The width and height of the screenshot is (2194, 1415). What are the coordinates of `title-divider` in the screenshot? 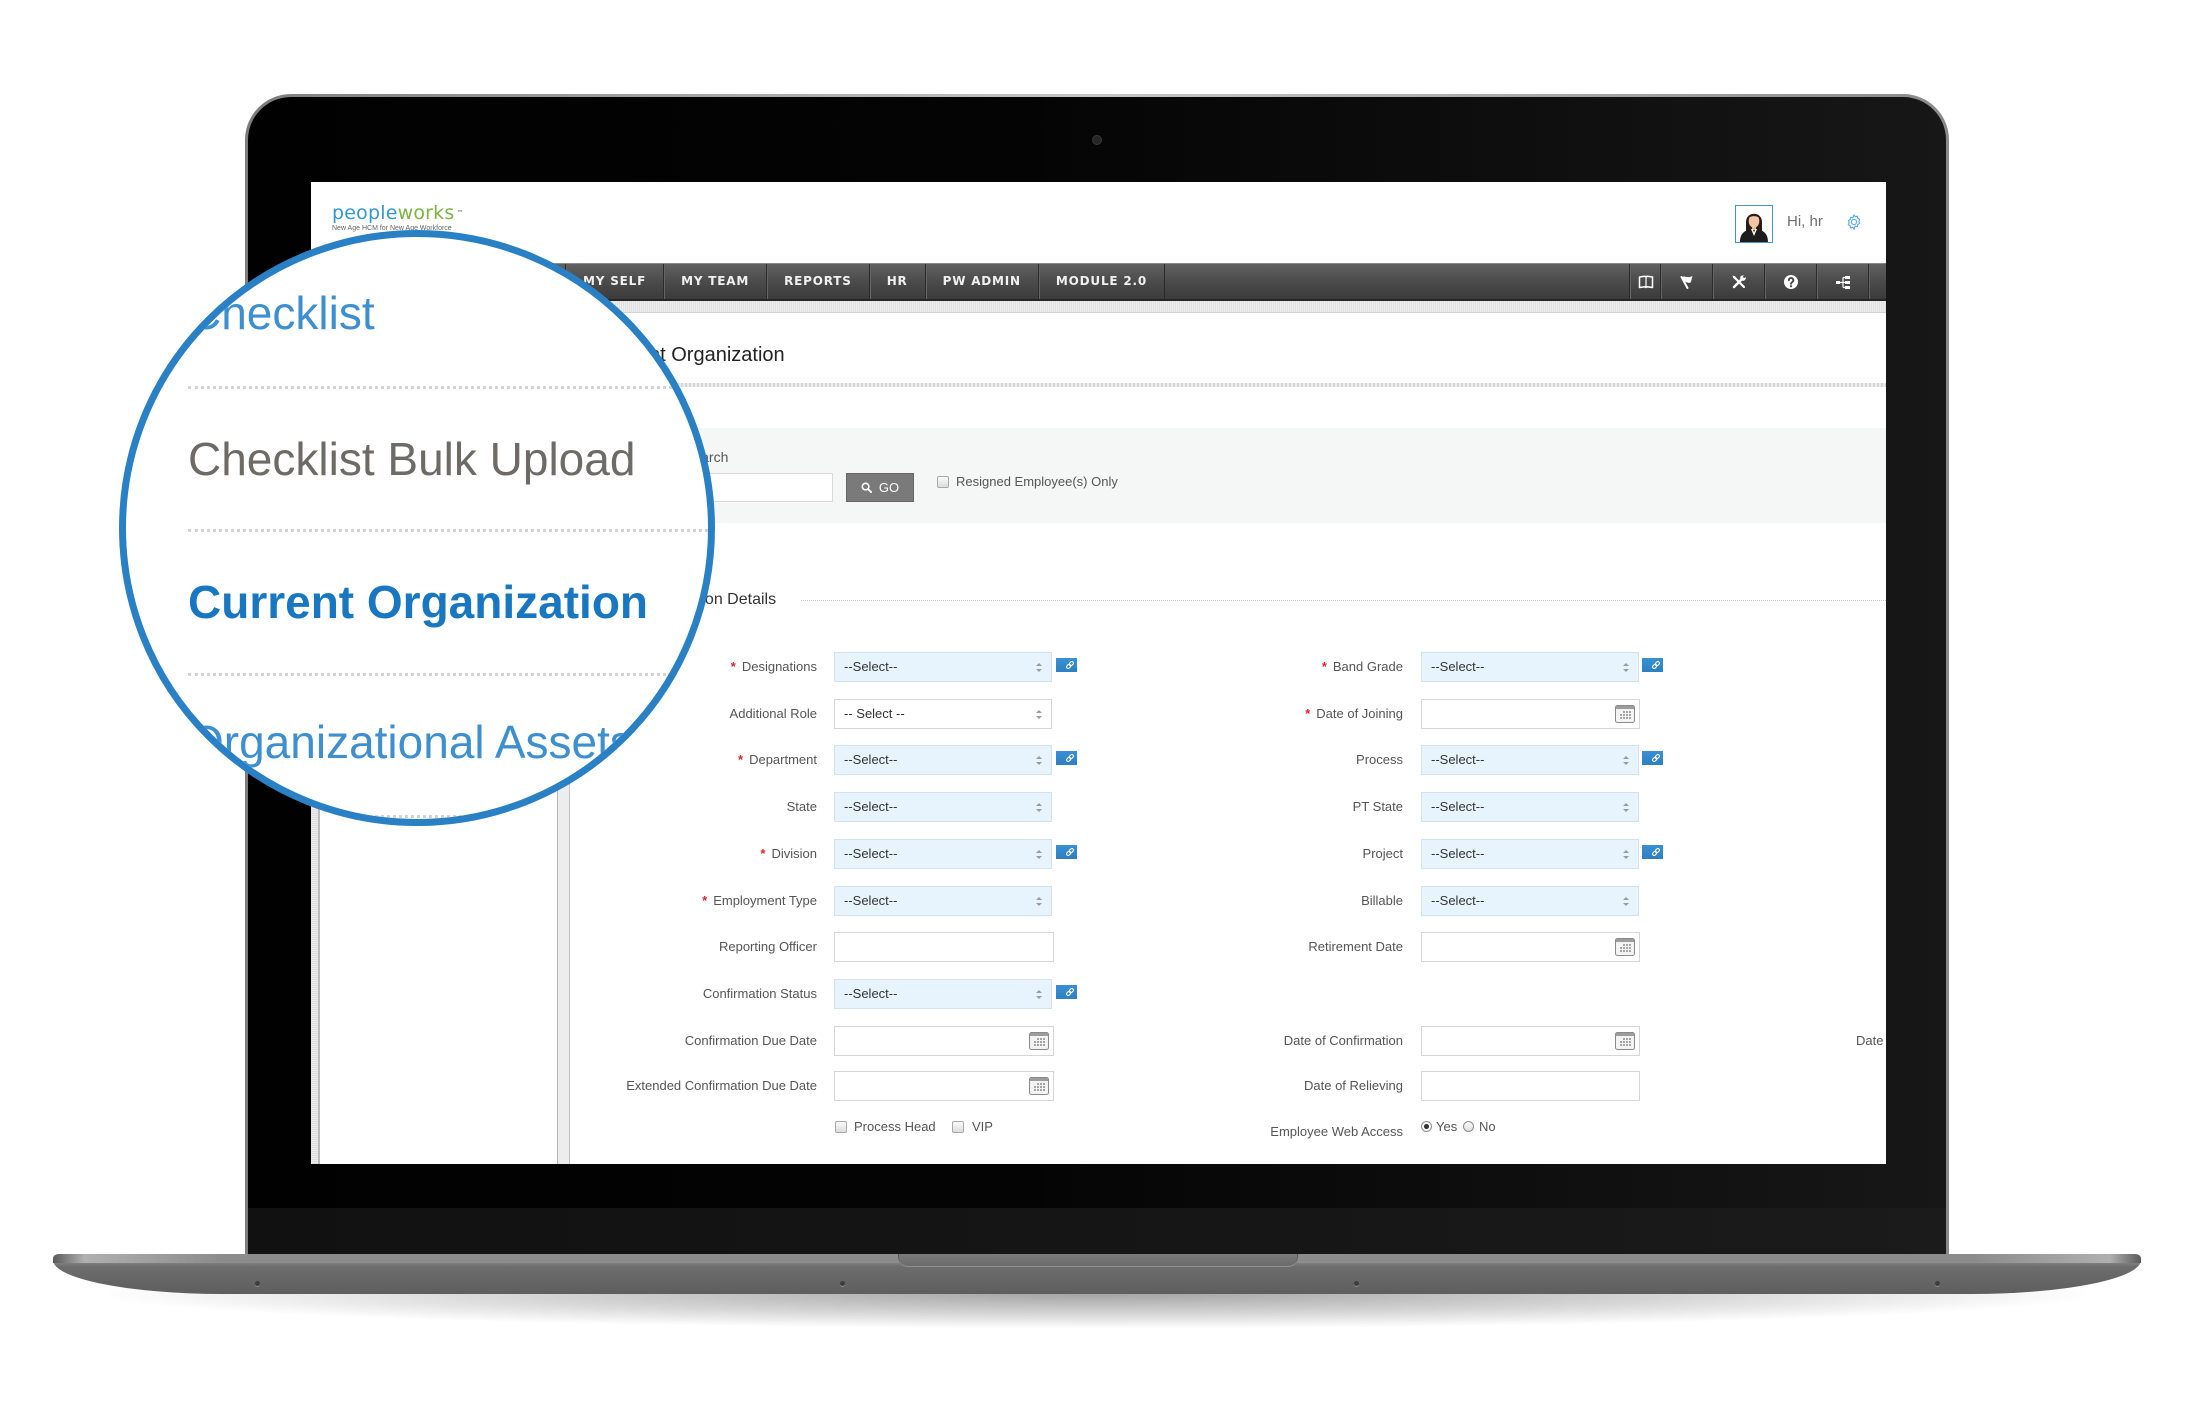 It's located at (1229, 385).